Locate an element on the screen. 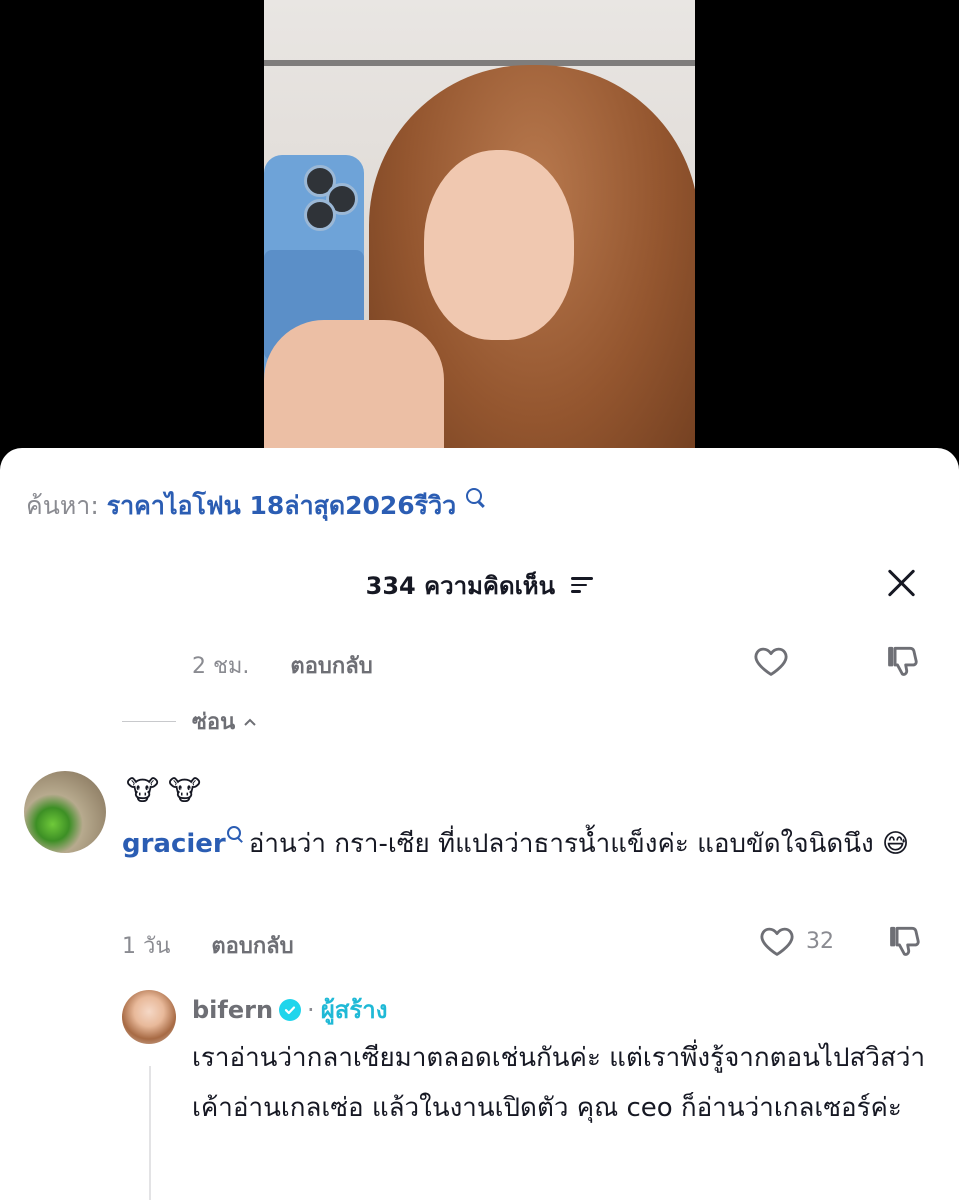 This screenshot has height=1200, width=959. hide-replies-toggle: ซ่อน is located at coordinates (189, 721).